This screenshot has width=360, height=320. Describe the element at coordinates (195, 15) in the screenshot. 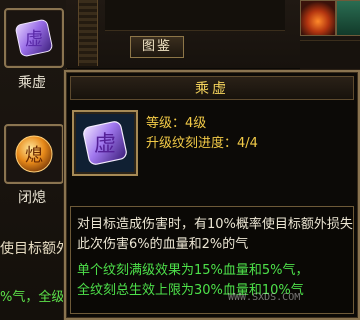

I see `header-panel` at that location.